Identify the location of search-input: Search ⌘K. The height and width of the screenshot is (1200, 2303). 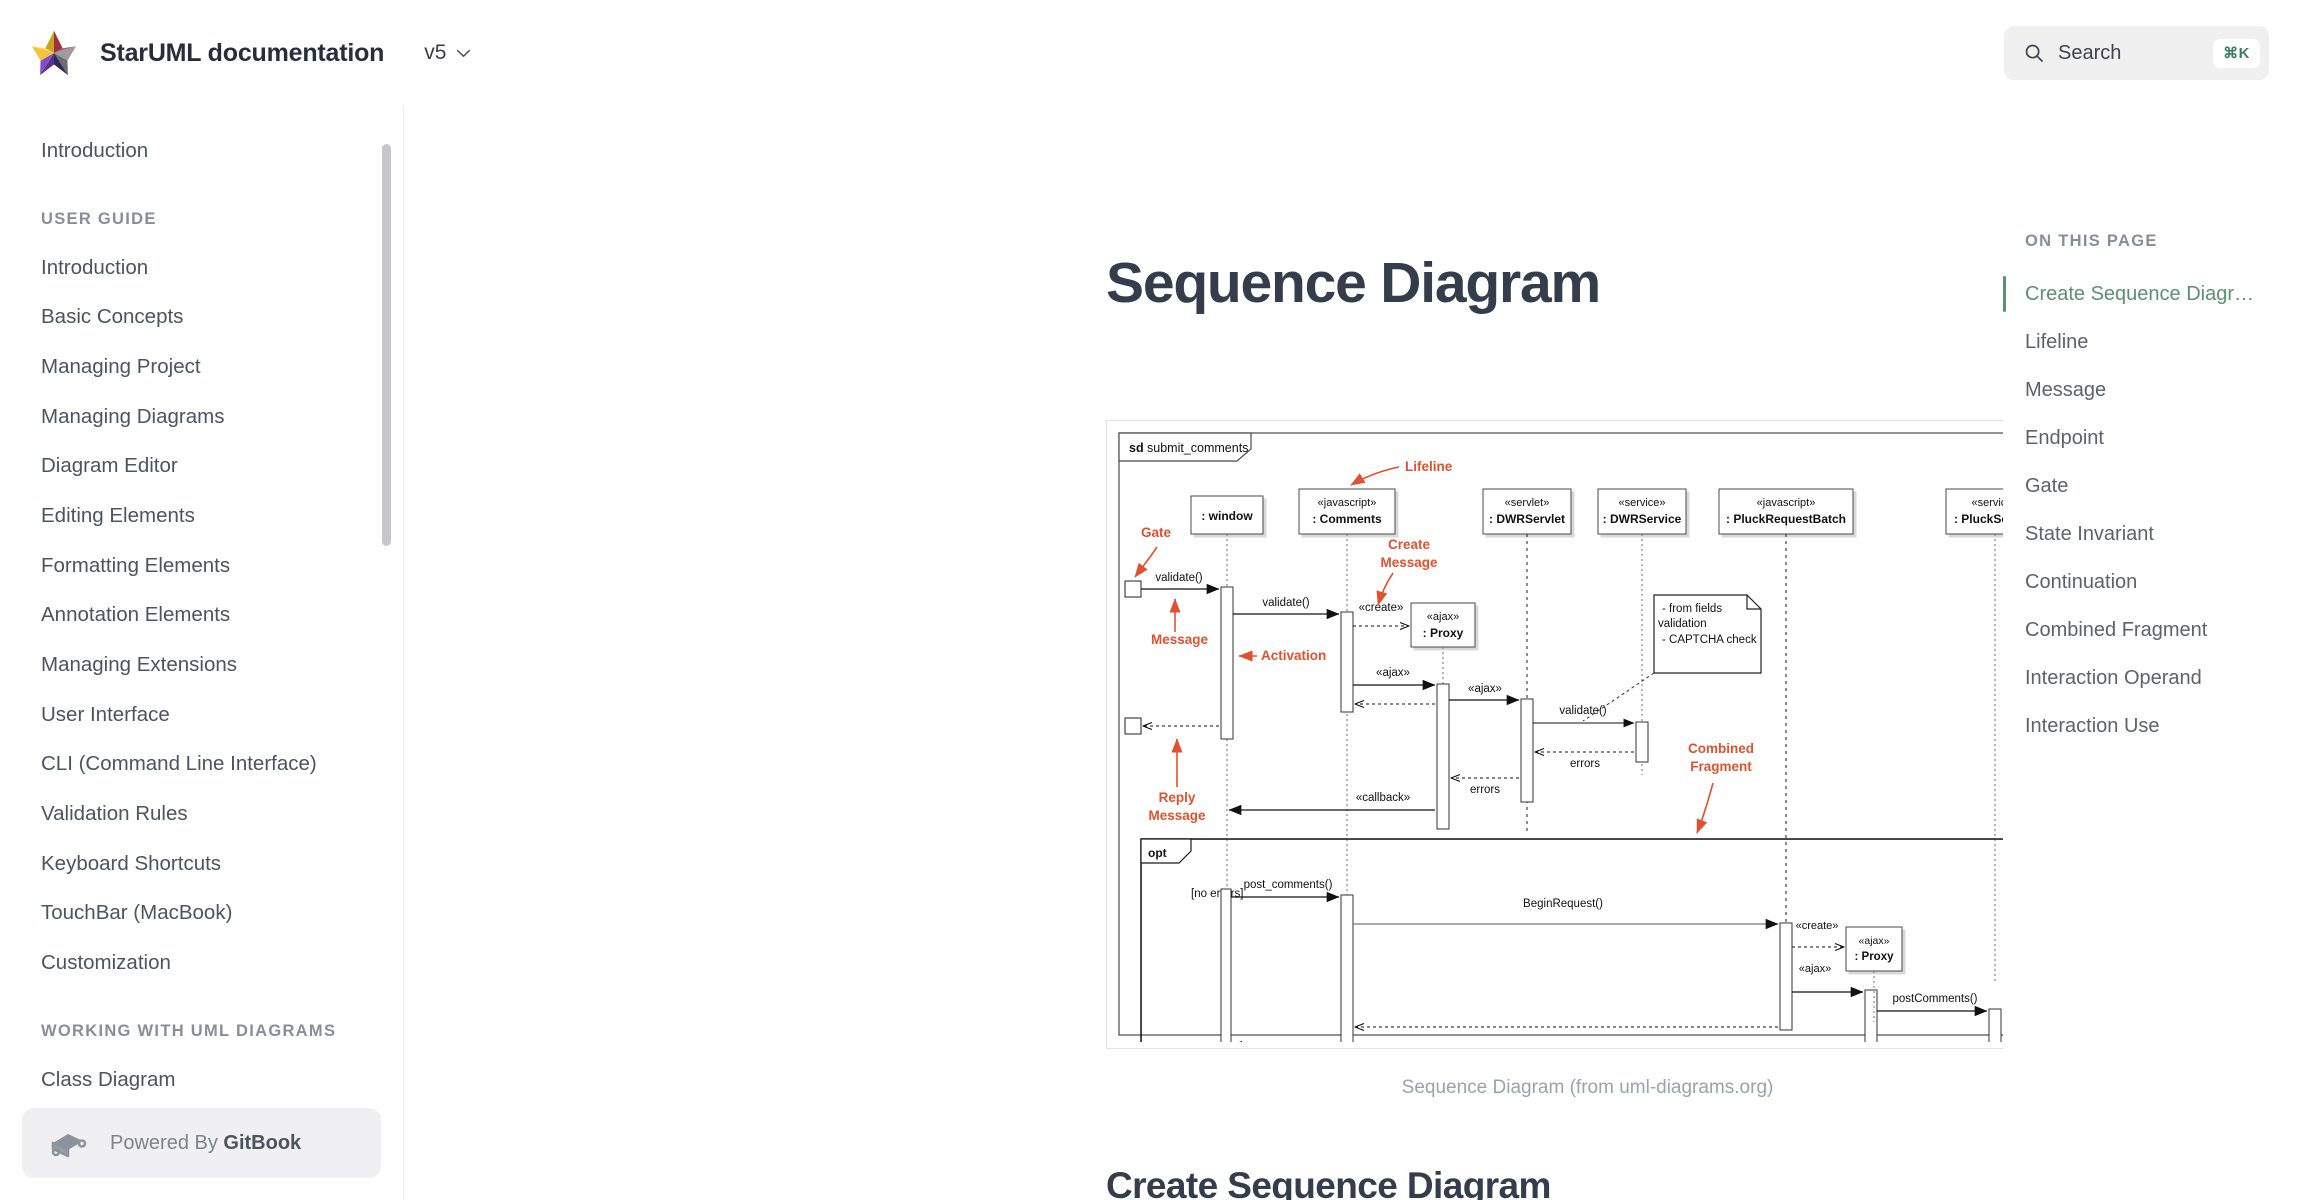
(2136, 53).